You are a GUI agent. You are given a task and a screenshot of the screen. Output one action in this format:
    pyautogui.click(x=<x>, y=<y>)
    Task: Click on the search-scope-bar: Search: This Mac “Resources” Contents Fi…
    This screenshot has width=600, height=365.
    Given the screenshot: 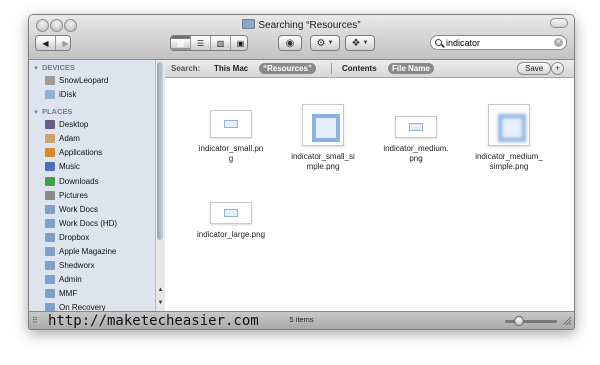 What is the action you would take?
    pyautogui.click(x=369, y=69)
    